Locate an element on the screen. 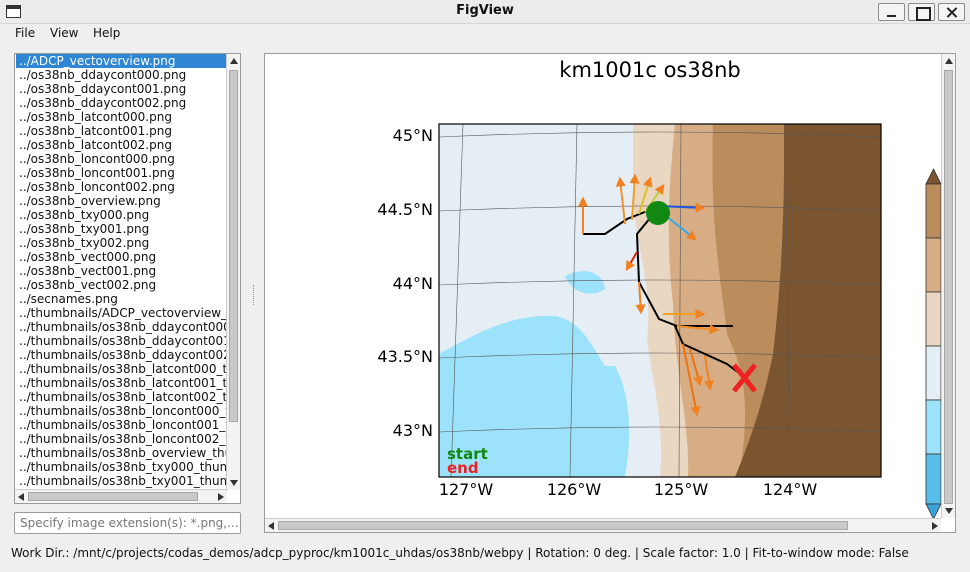  lat-label-44-5: 44.5°N is located at coordinates (405, 209).